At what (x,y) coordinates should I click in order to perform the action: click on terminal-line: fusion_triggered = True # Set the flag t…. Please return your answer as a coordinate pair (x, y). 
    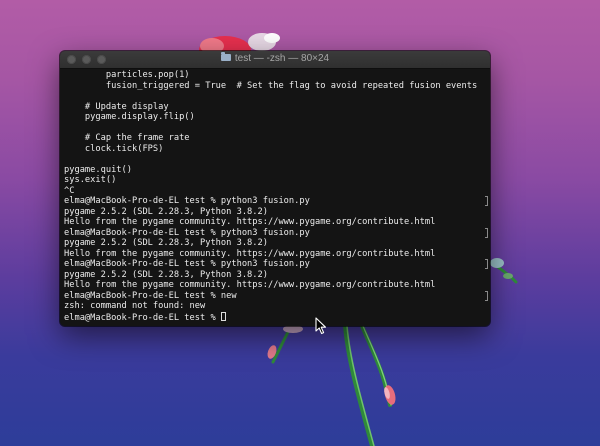
    Looking at the image, I should click on (271, 85).